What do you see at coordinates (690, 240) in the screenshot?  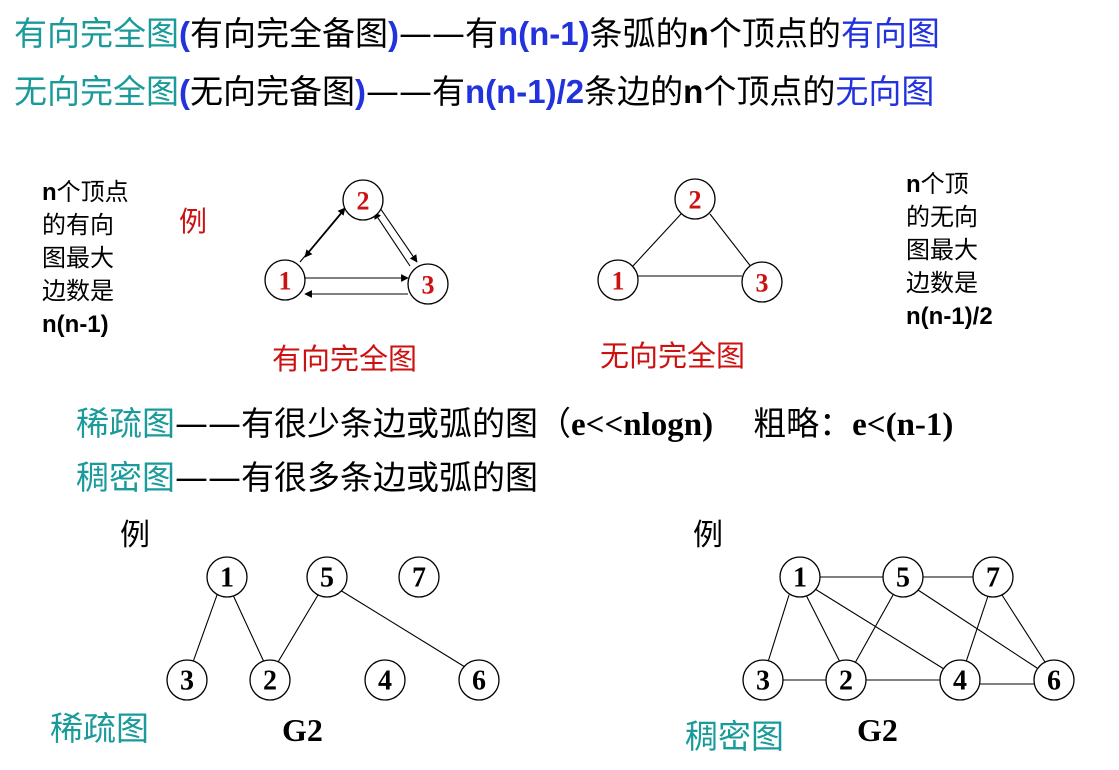 I see `undirected-complete-graph: 2 1 3` at bounding box center [690, 240].